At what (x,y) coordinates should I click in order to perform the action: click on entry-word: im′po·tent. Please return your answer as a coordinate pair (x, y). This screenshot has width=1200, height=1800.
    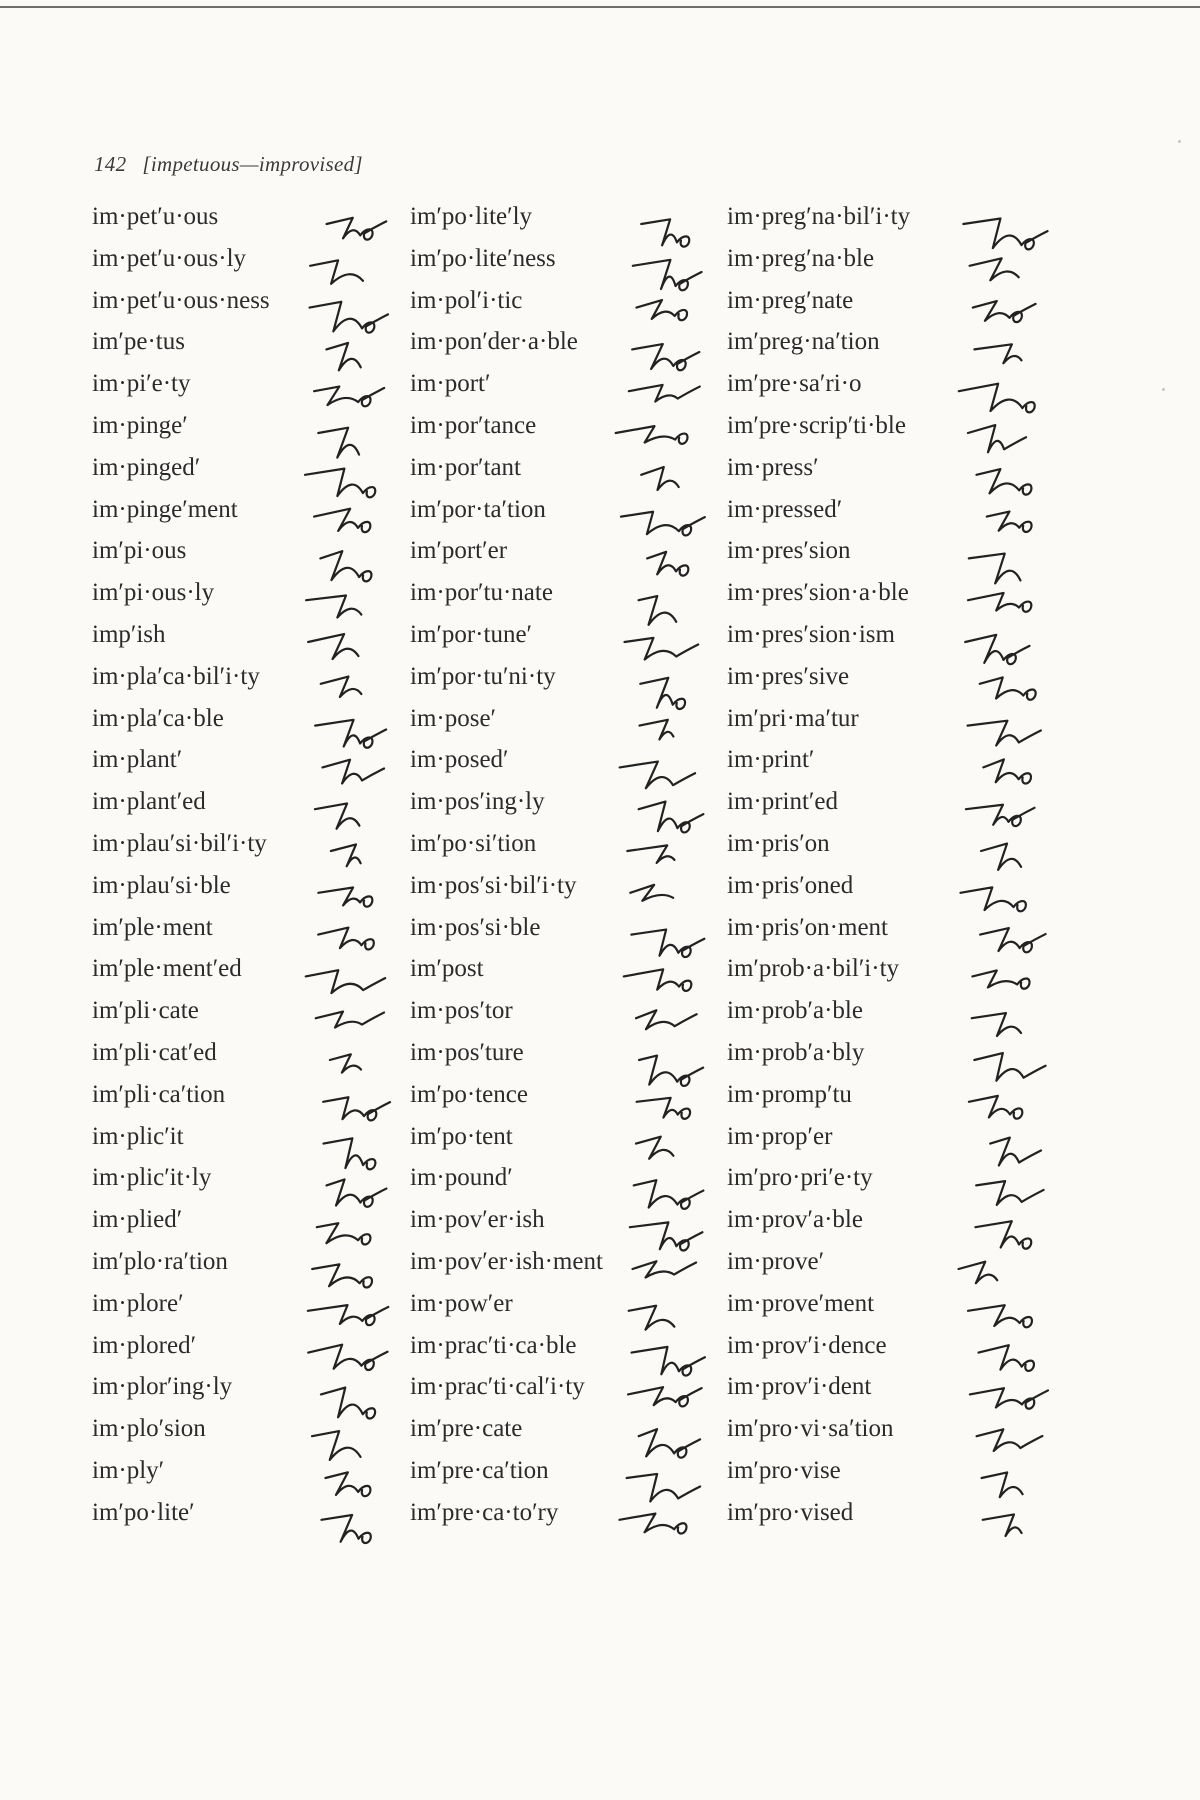
    Looking at the image, I should click on (461, 1136).